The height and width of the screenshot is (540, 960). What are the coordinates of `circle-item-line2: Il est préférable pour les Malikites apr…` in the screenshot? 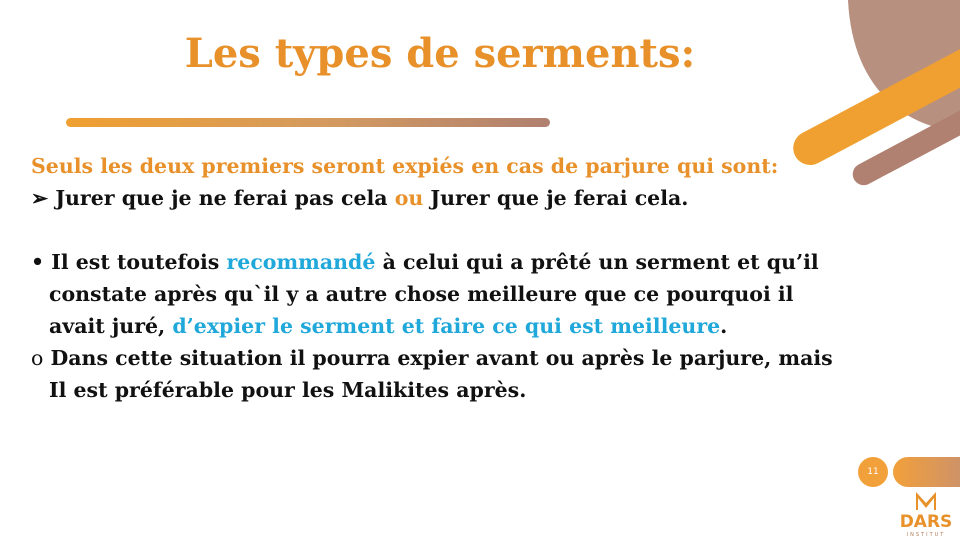 It's located at (288, 390).